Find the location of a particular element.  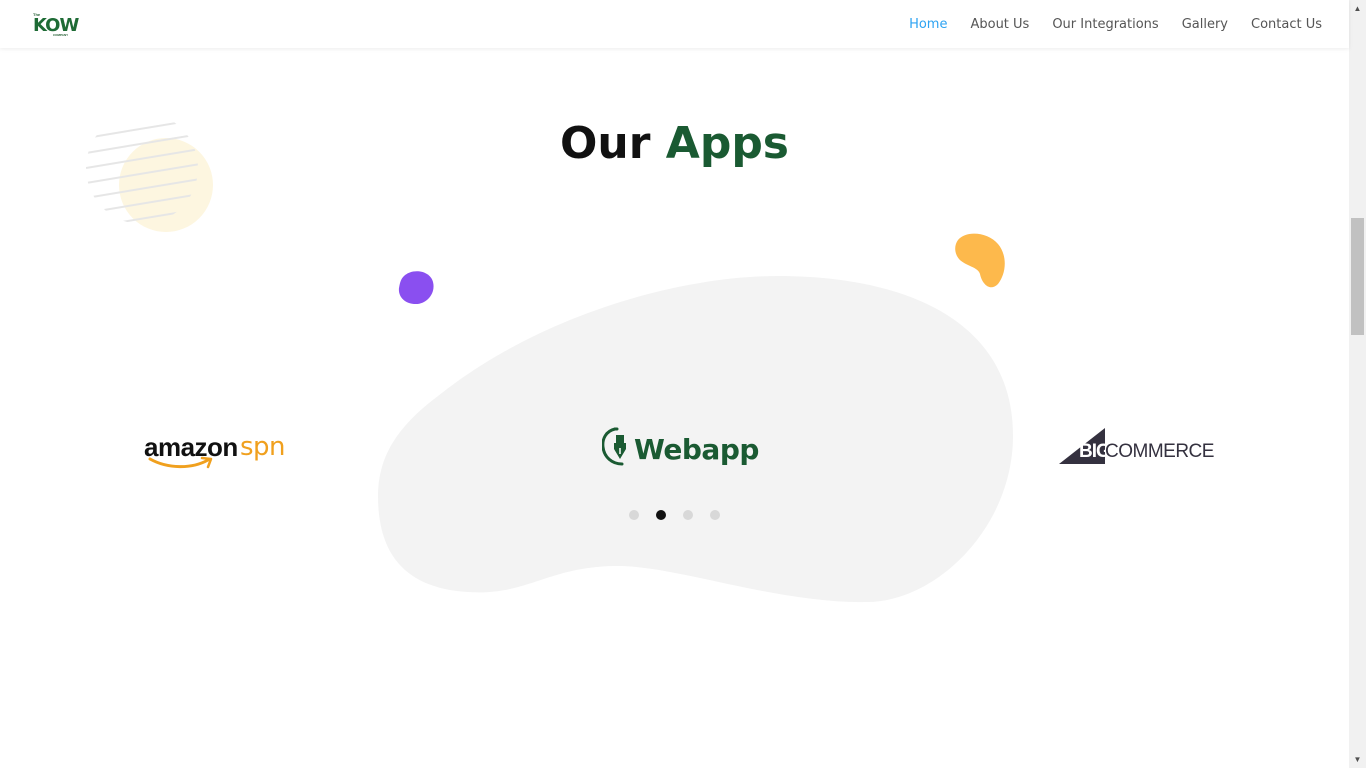

webapp-logo-text: Webapp is located at coordinates (696, 449).